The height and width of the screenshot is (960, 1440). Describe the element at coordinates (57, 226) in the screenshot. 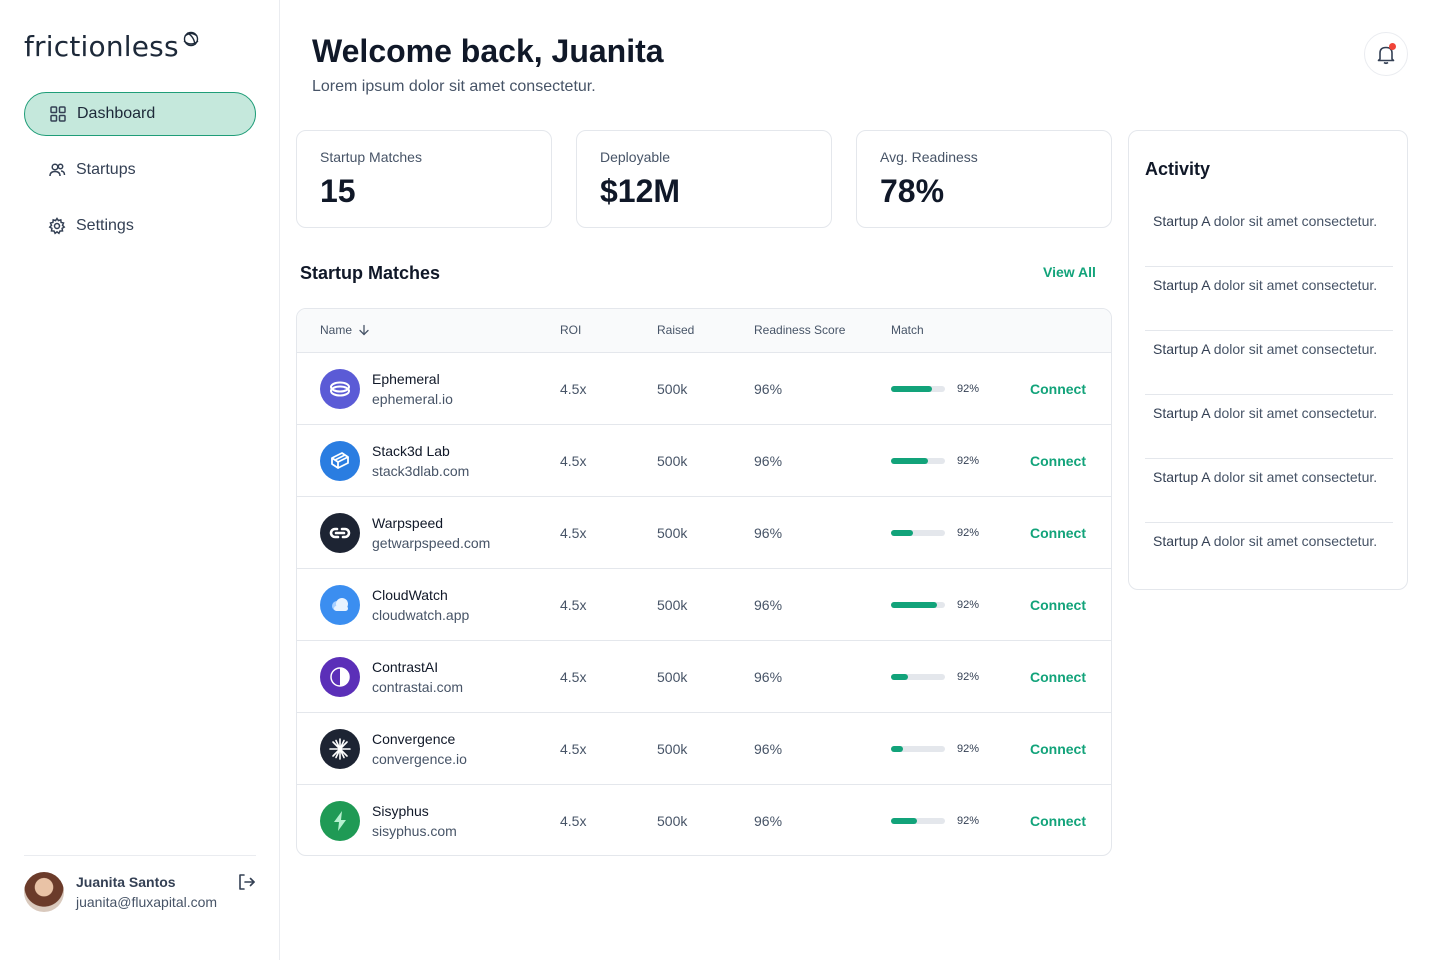

I see `gear-icon` at that location.